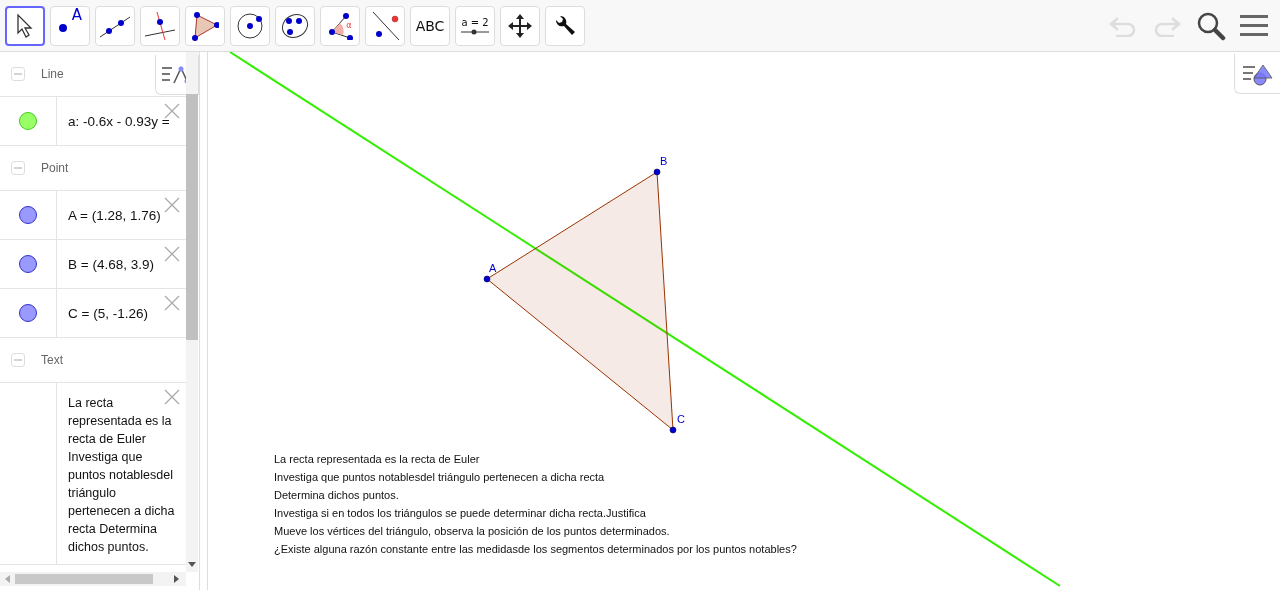 The image size is (1280, 590). What do you see at coordinates (472, 531) in the screenshot?
I see `instruction-line: Mueve los vértices del triángulo, observa la posición de los puntos determinados.` at bounding box center [472, 531].